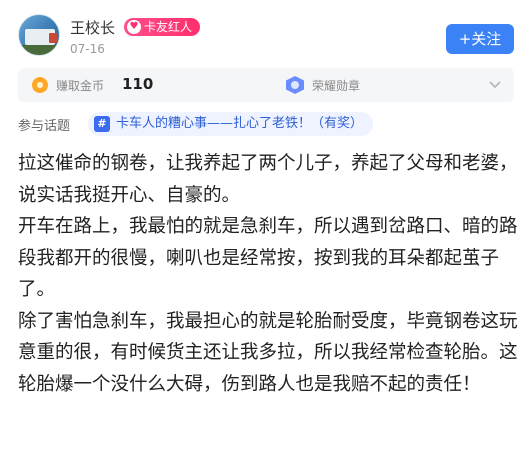  I want to click on coin-value: 110, so click(138, 84).